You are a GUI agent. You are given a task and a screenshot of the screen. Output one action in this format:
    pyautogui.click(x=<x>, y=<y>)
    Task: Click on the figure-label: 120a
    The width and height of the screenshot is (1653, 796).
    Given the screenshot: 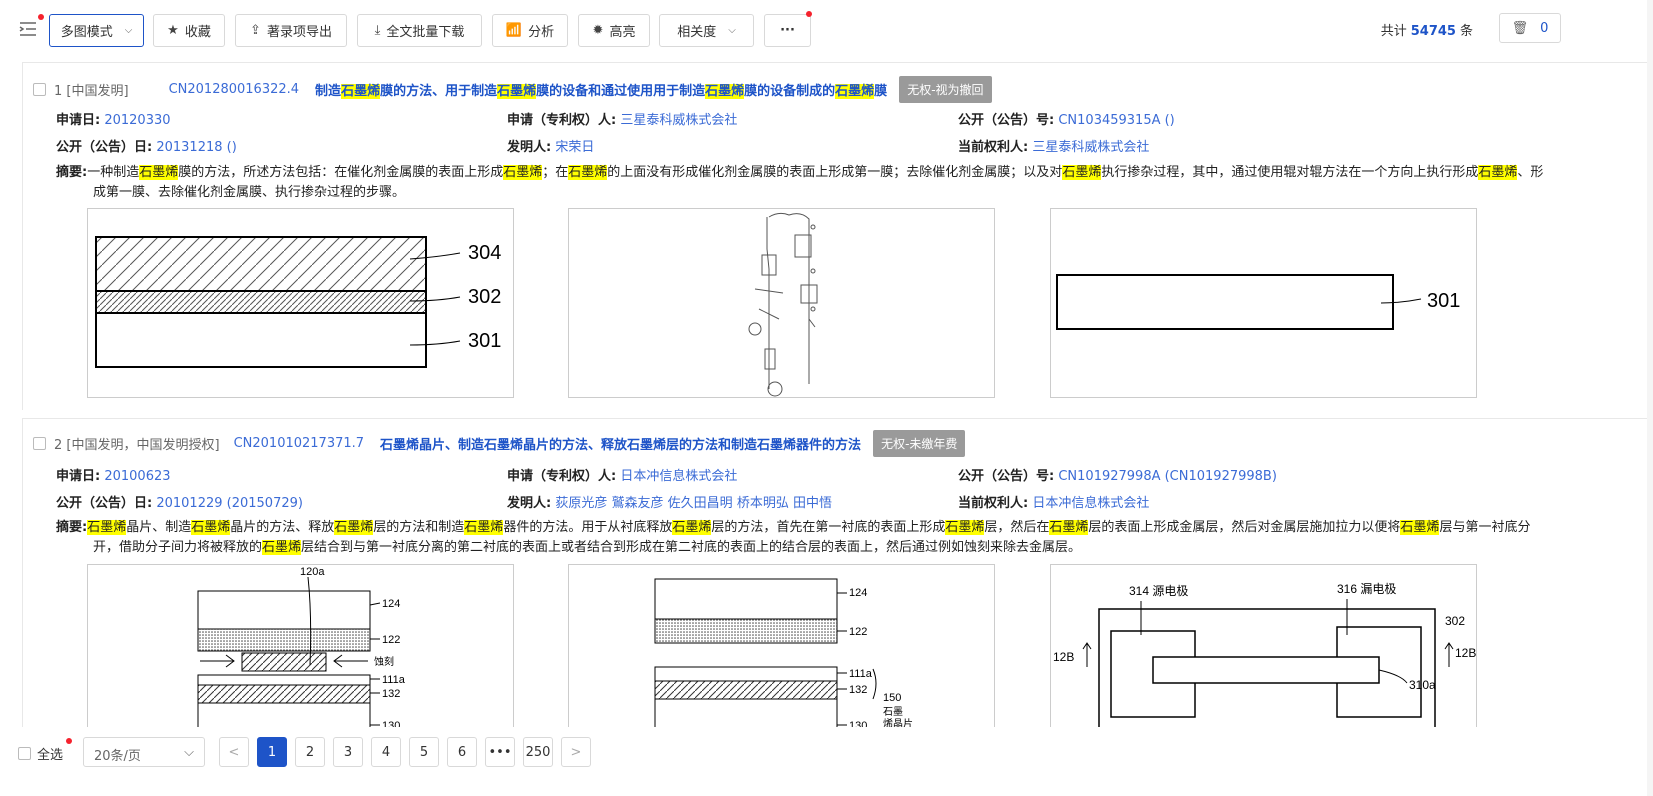 What is the action you would take?
    pyautogui.click(x=312, y=572)
    